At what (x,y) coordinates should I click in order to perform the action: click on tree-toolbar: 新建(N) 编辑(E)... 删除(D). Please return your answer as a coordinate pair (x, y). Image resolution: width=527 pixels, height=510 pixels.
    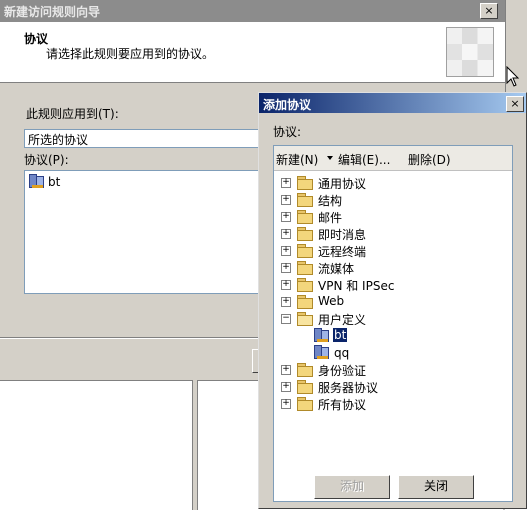
    Looking at the image, I should click on (393, 158).